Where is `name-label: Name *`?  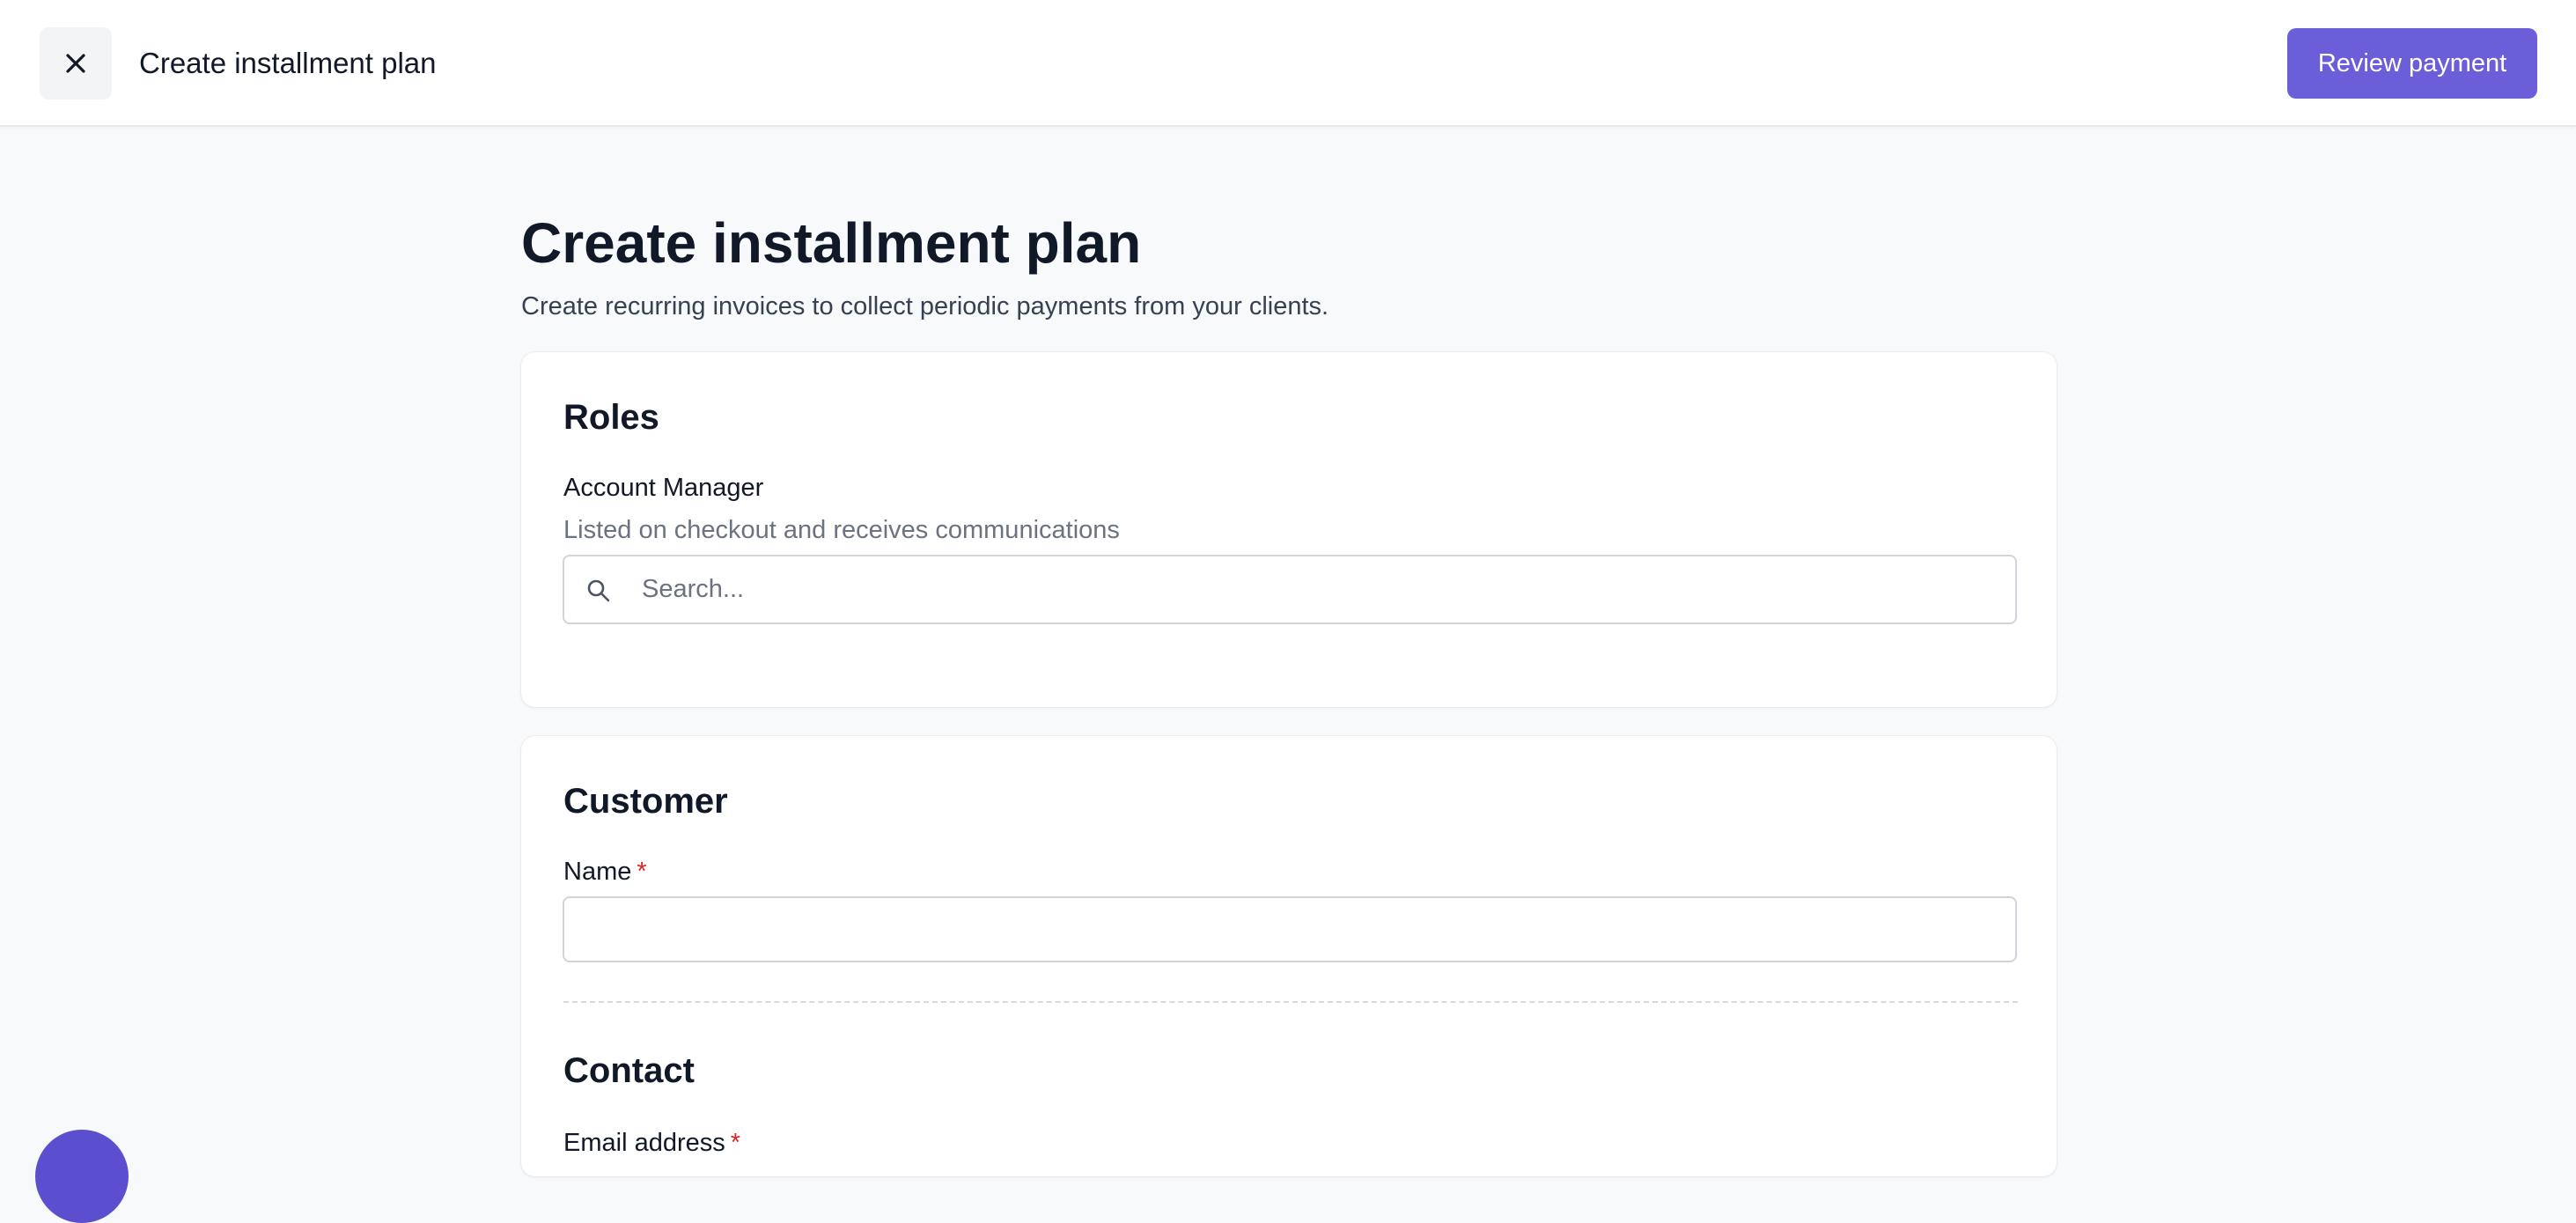
name-label: Name * is located at coordinates (605, 872).